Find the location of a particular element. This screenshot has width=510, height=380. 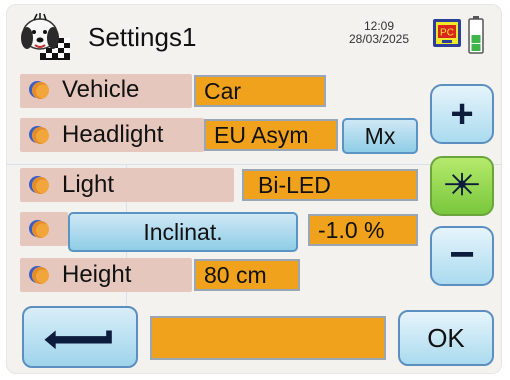

datetime-display: 12:09 28/03/2025 is located at coordinates (379, 33).